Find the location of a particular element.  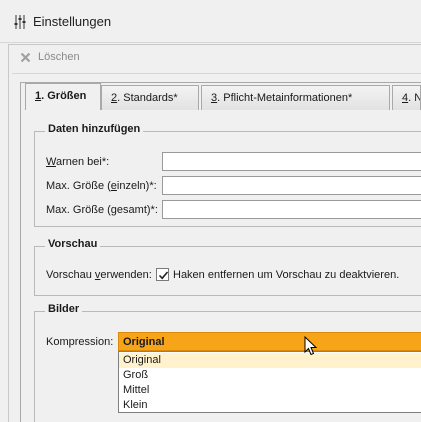

max-groesse-einzeln-input is located at coordinates (291, 185).